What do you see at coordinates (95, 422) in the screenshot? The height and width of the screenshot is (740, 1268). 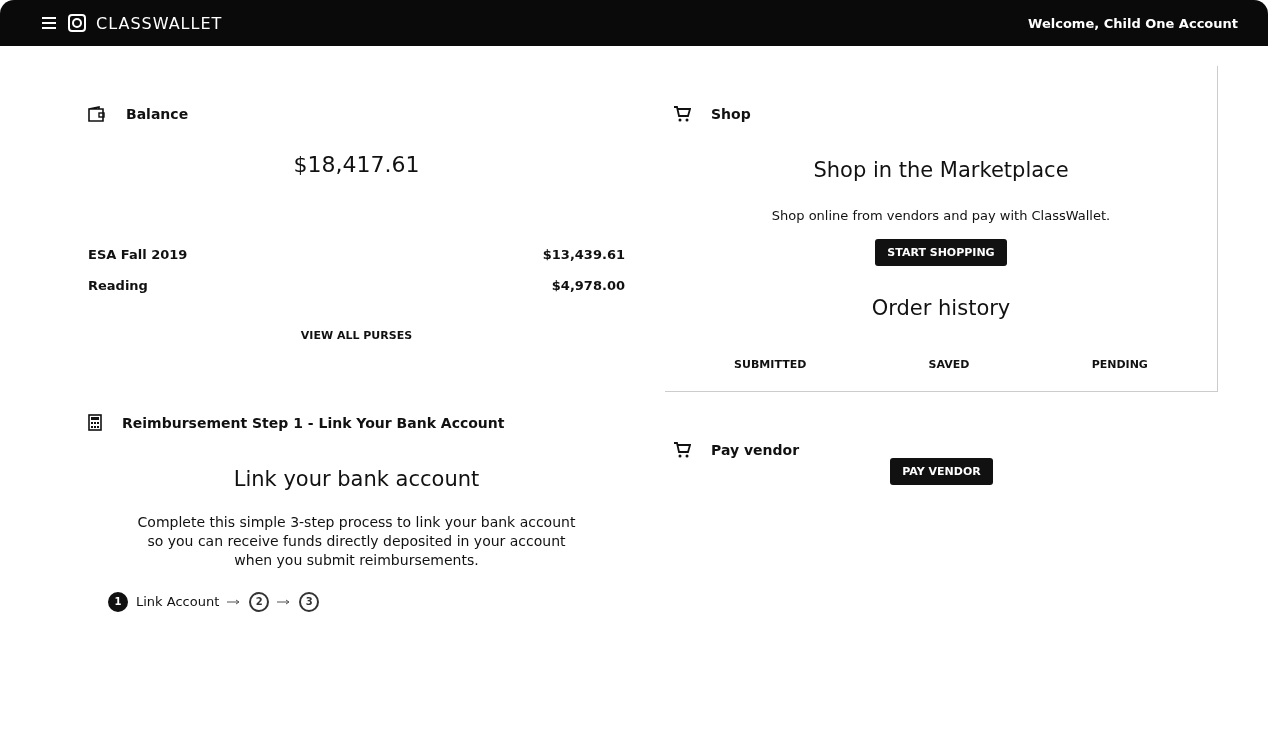 I see `calculator-icon` at bounding box center [95, 422].